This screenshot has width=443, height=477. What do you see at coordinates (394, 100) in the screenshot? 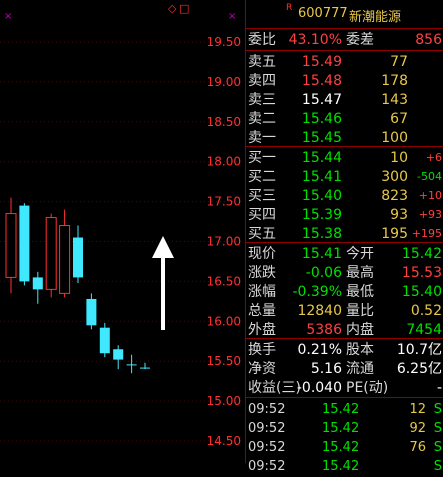
I see `ask-volume: 143` at bounding box center [394, 100].